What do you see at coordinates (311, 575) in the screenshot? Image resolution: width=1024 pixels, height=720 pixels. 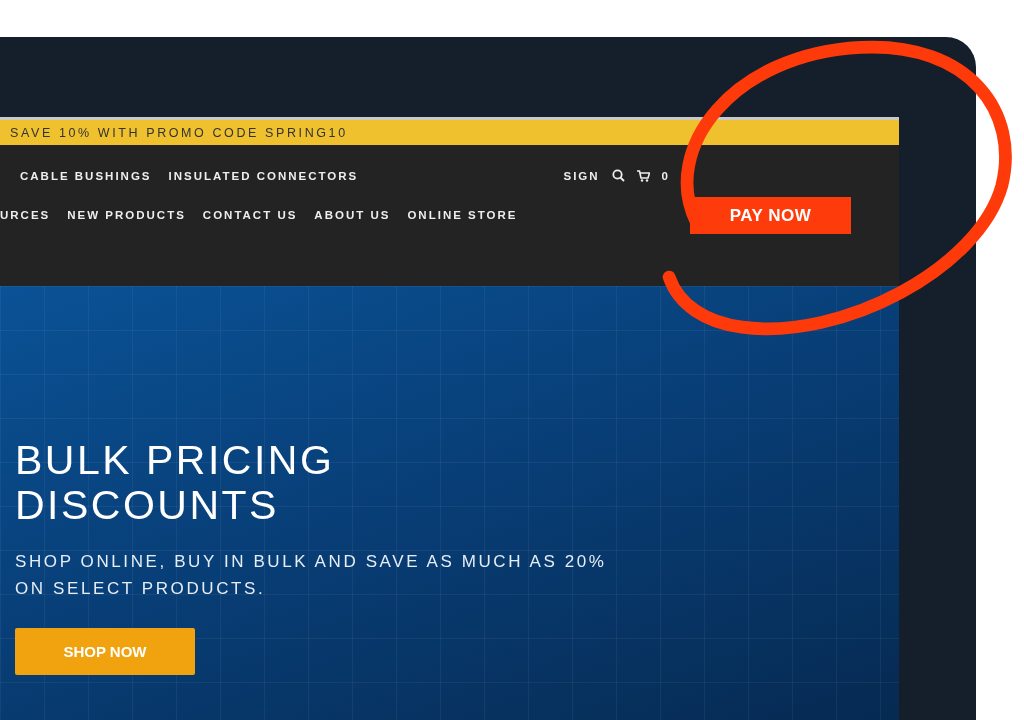 I see `hero-subtitle: SHOP ONLINE, BUY IN BULK AND SAVE AS MUCH AS 20% ON SELECT PRODUCTS.` at bounding box center [311, 575].